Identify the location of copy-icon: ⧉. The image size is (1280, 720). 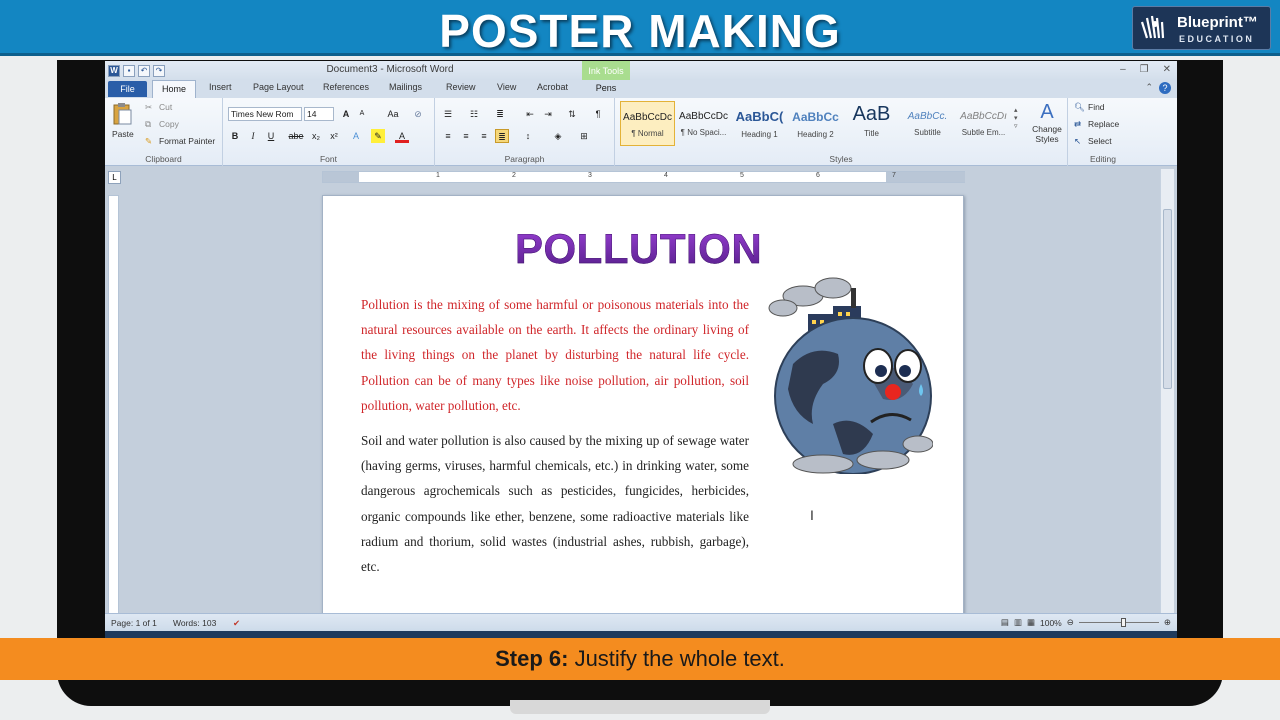
(148, 124).